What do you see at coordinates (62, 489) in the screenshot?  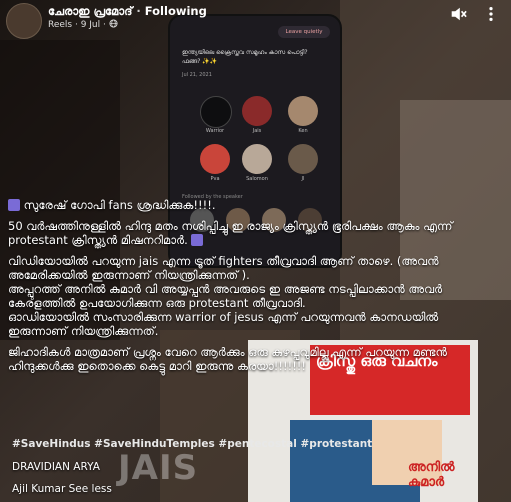 I see `see-less-link: Ajil Kumar See less` at bounding box center [62, 489].